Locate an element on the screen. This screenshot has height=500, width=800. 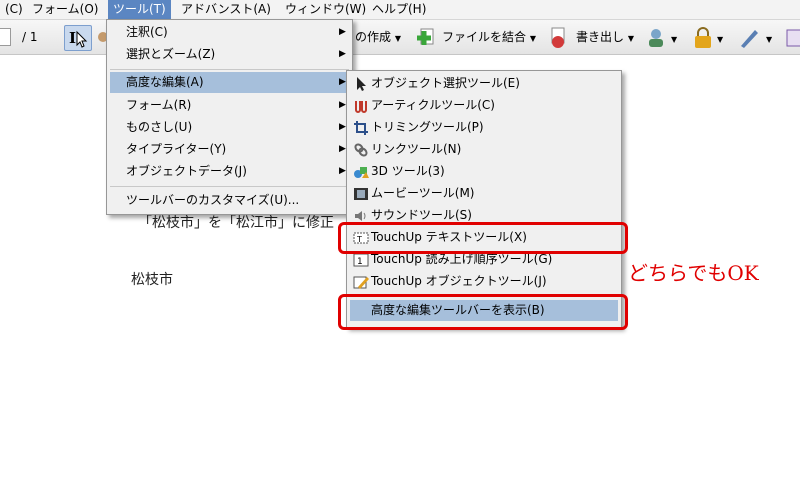
document-line-2: 松枝市 is located at coordinates (152, 280).